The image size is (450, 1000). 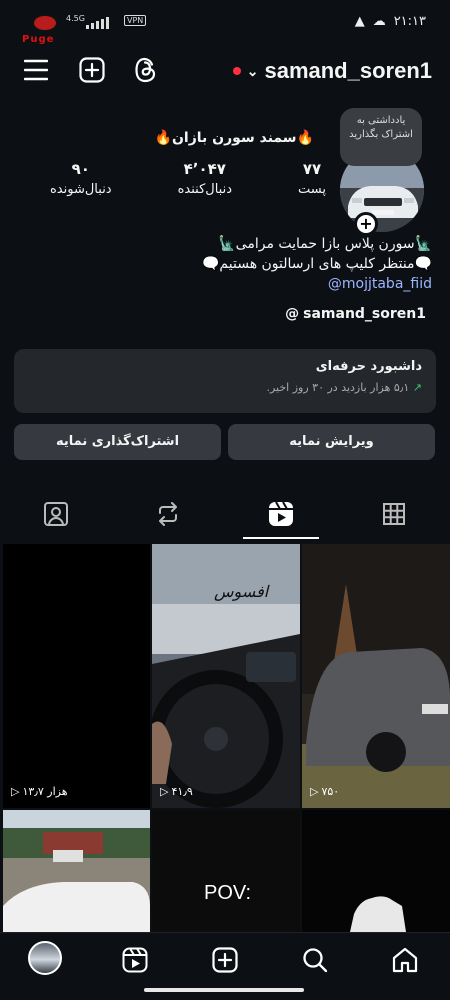 I want to click on edit-profile-button: ویرایش نمایه, so click(x=331, y=442).